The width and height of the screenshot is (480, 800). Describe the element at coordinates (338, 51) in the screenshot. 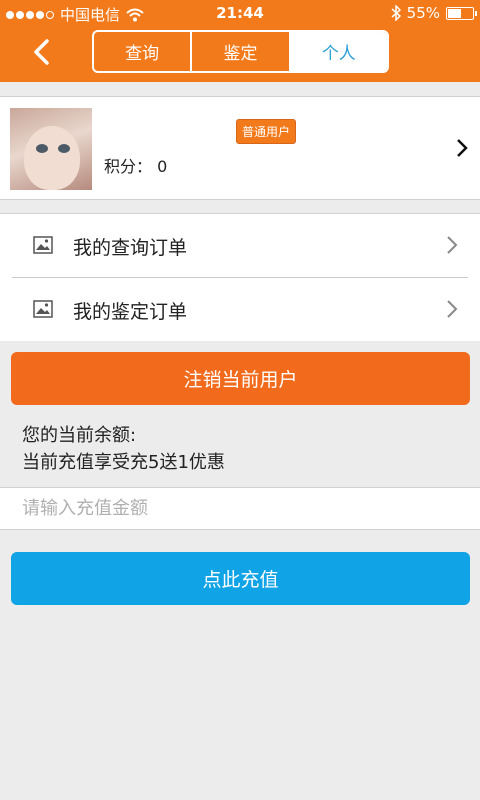

I see `tab-personal: 个人` at that location.